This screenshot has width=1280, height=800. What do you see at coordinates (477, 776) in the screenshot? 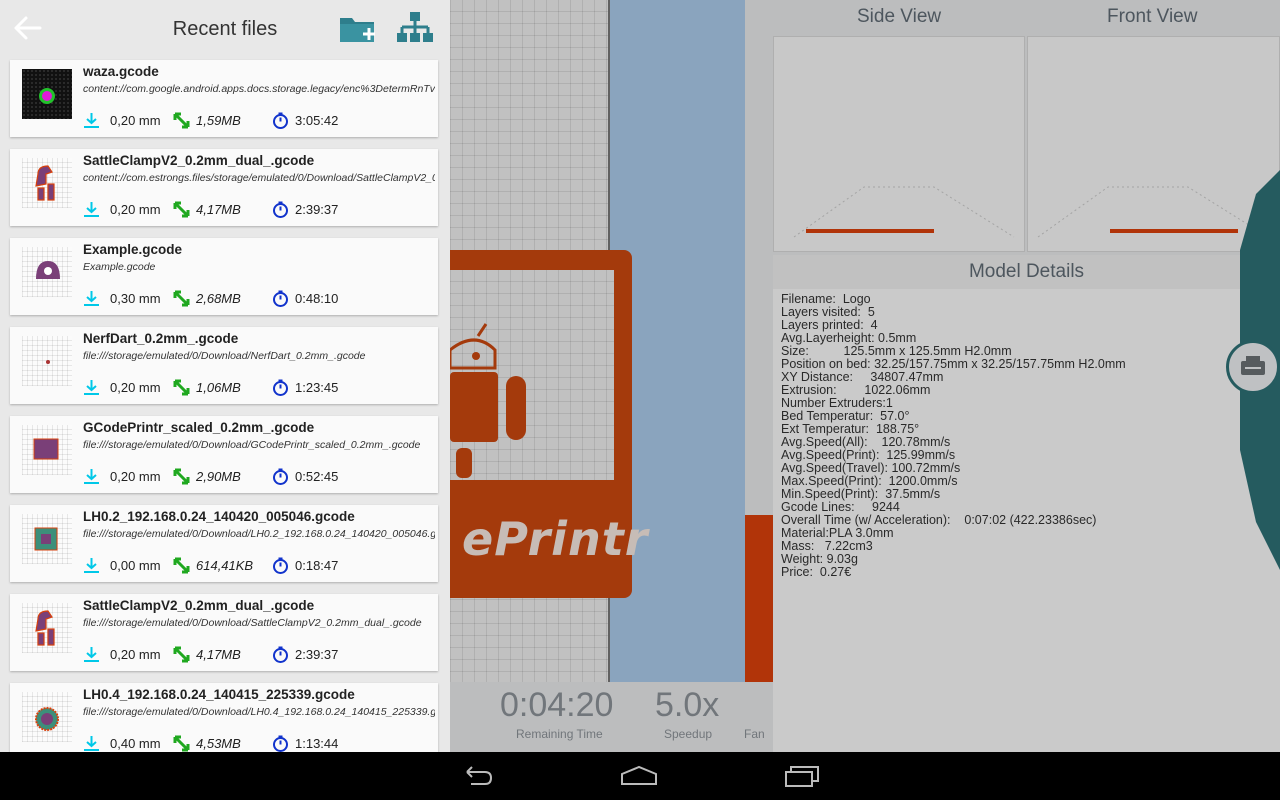
I see `nav-back-icon` at bounding box center [477, 776].